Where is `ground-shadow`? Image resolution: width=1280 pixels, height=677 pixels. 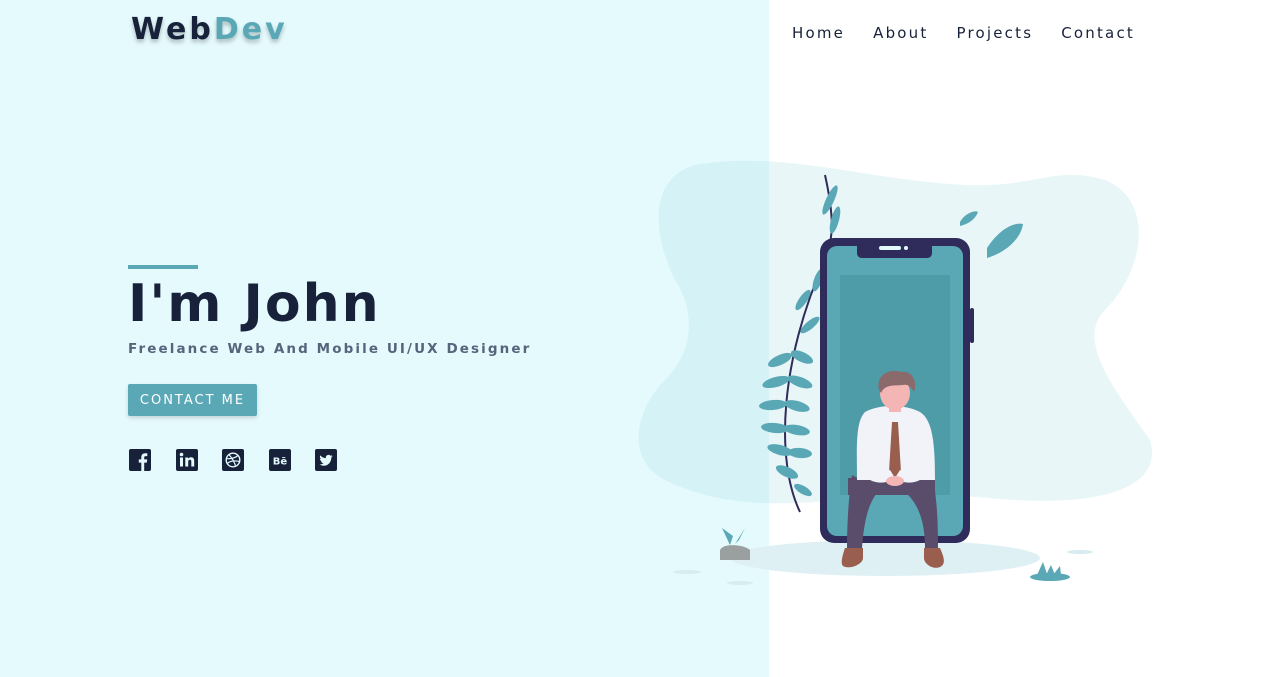 ground-shadow is located at coordinates (885, 558).